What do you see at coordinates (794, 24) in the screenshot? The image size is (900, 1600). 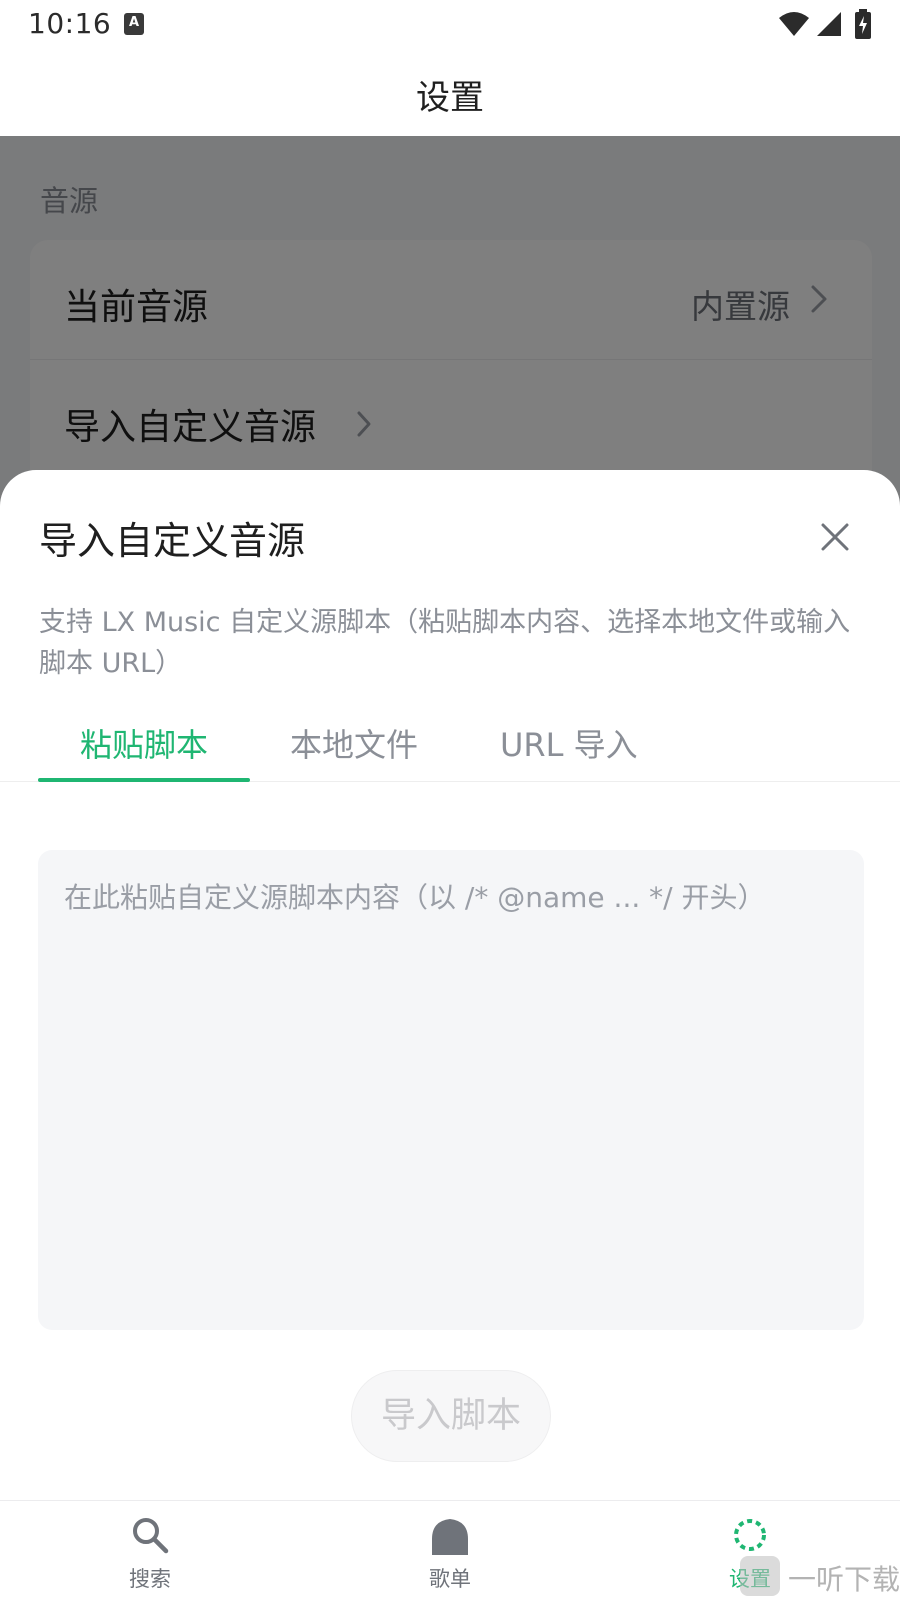 I see `wifi-icon` at bounding box center [794, 24].